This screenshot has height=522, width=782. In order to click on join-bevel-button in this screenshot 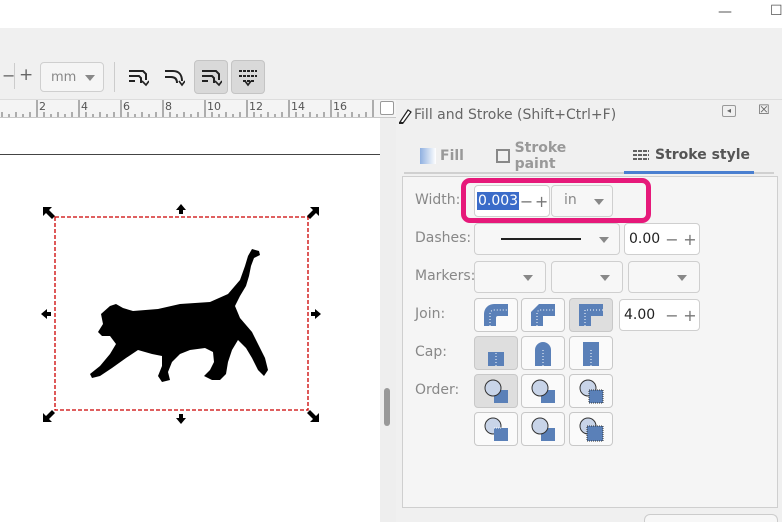, I will do `click(543, 315)`.